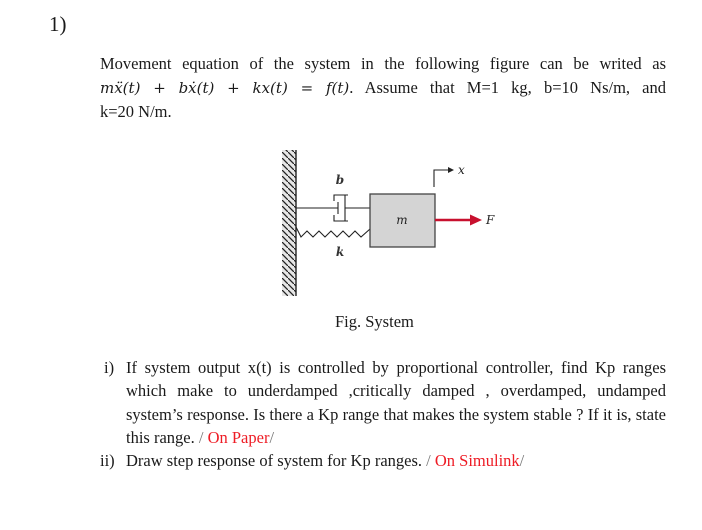 The width and height of the screenshot is (702, 530). What do you see at coordinates (107, 461) in the screenshot?
I see `sub-question-label: ii)` at bounding box center [107, 461].